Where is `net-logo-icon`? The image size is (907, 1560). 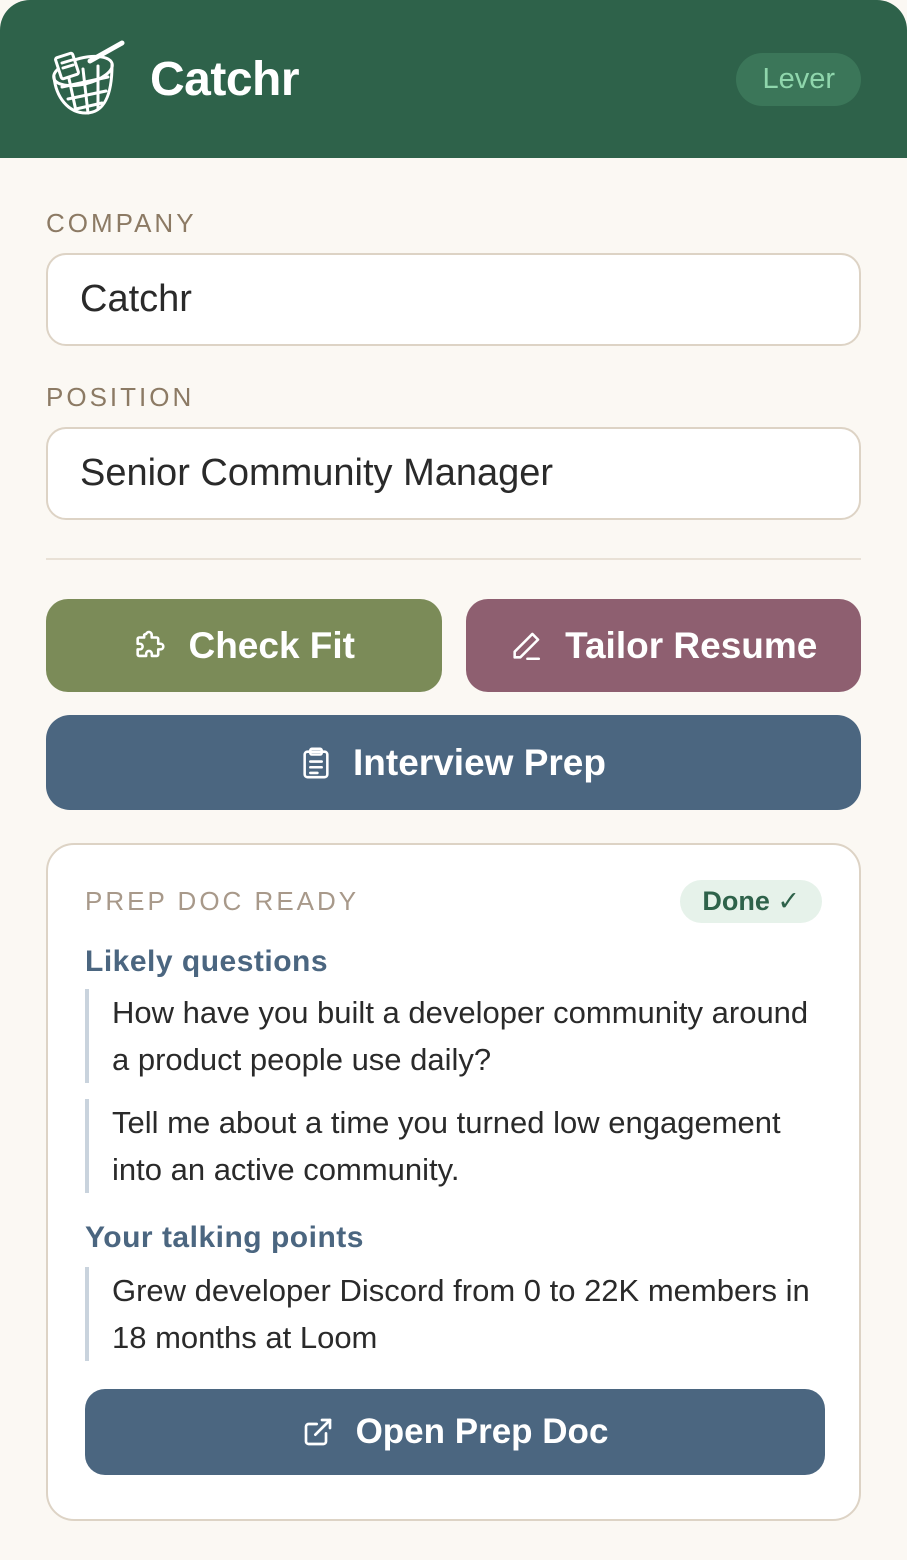
net-logo-icon is located at coordinates (86, 79).